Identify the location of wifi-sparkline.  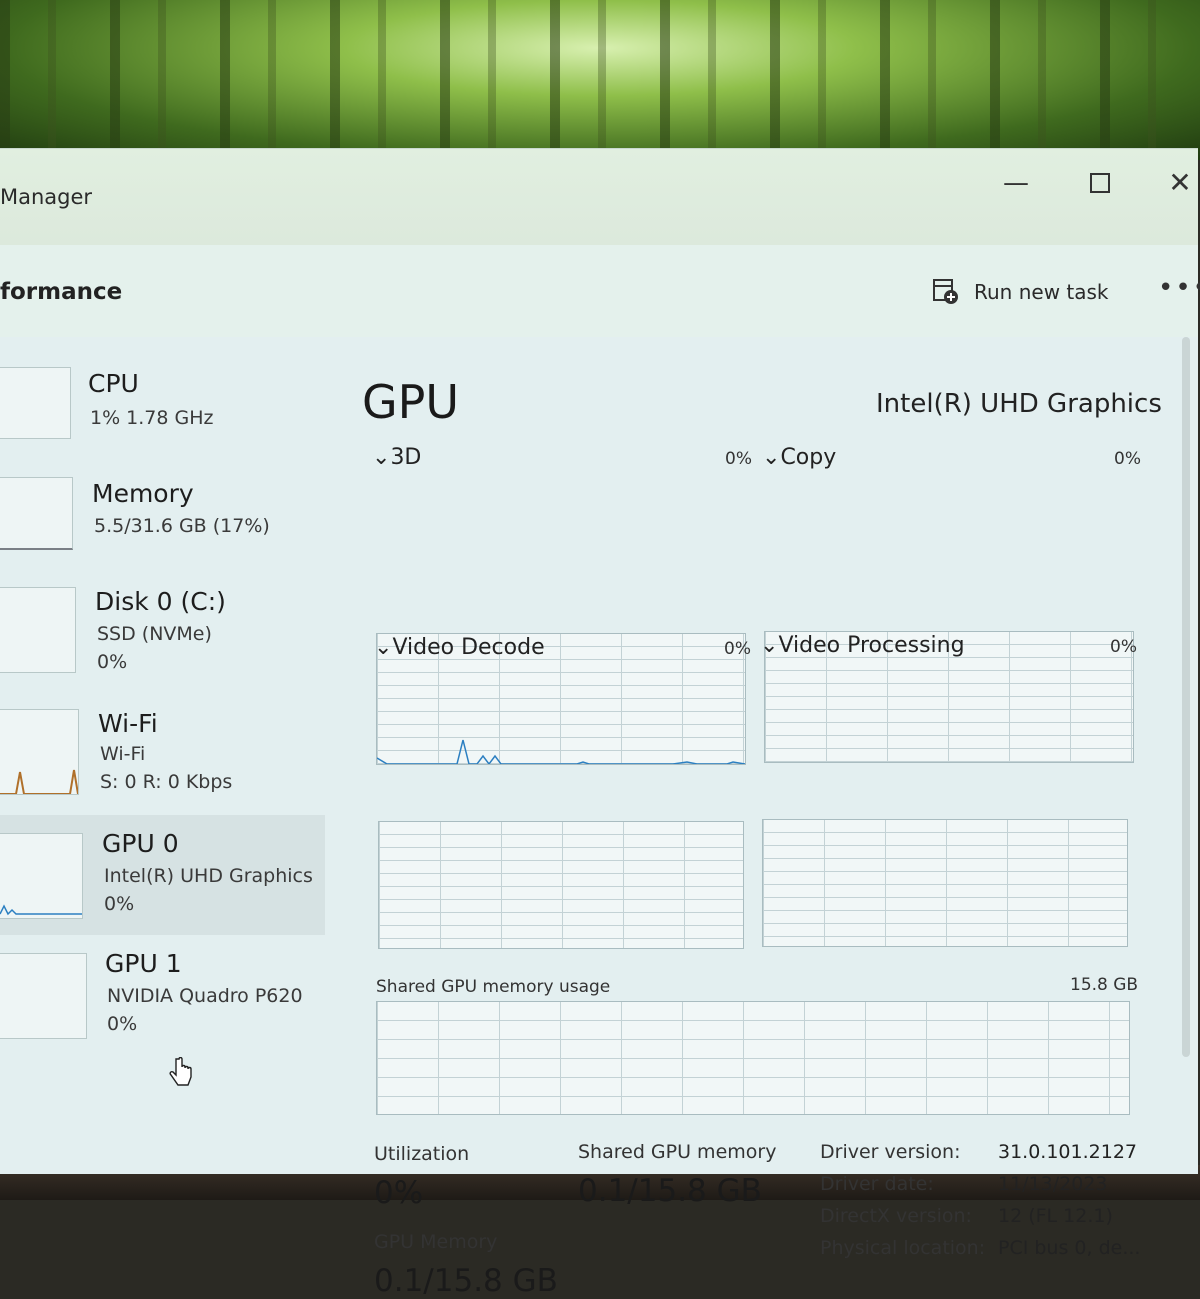
(39, 782).